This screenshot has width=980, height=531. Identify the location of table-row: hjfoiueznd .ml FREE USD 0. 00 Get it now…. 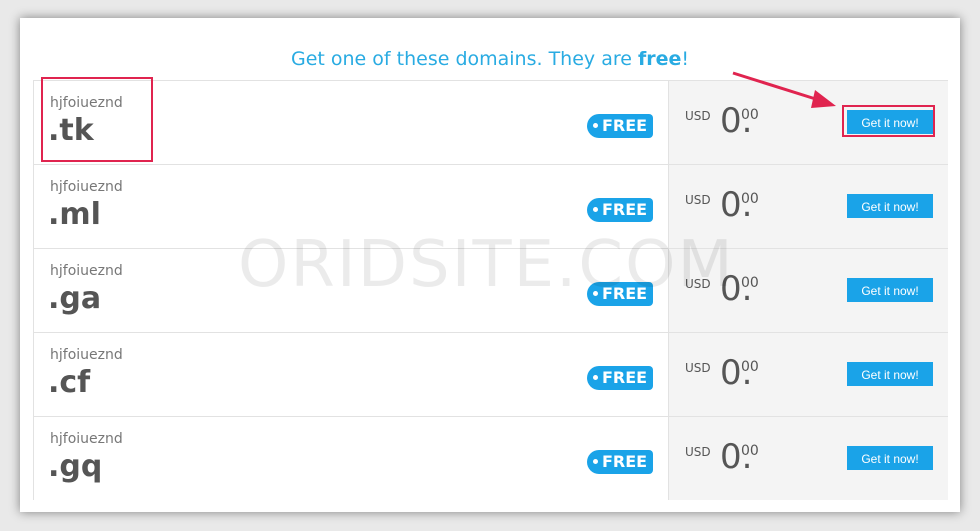
(491, 207).